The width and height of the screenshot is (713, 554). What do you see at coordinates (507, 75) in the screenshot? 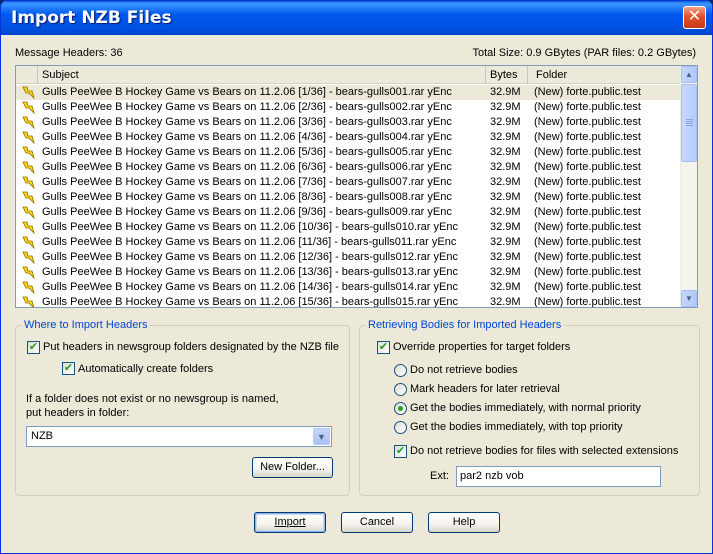
I see `column-header-bytes: Bytes` at bounding box center [507, 75].